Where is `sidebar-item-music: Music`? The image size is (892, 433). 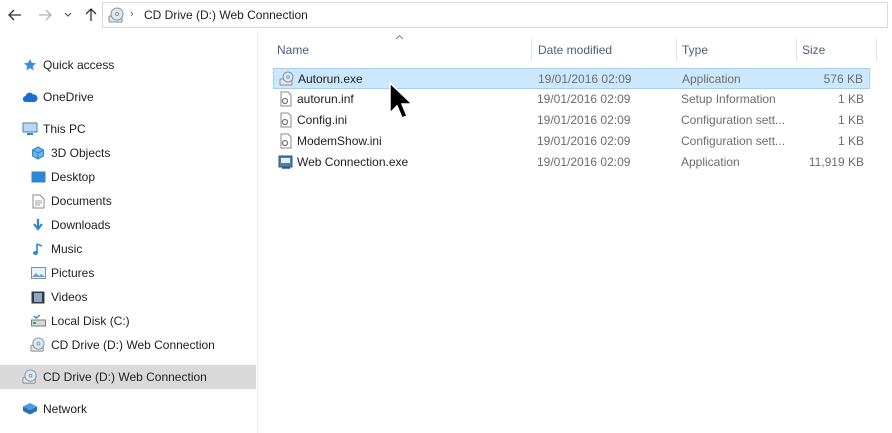 sidebar-item-music: Music is located at coordinates (56, 249).